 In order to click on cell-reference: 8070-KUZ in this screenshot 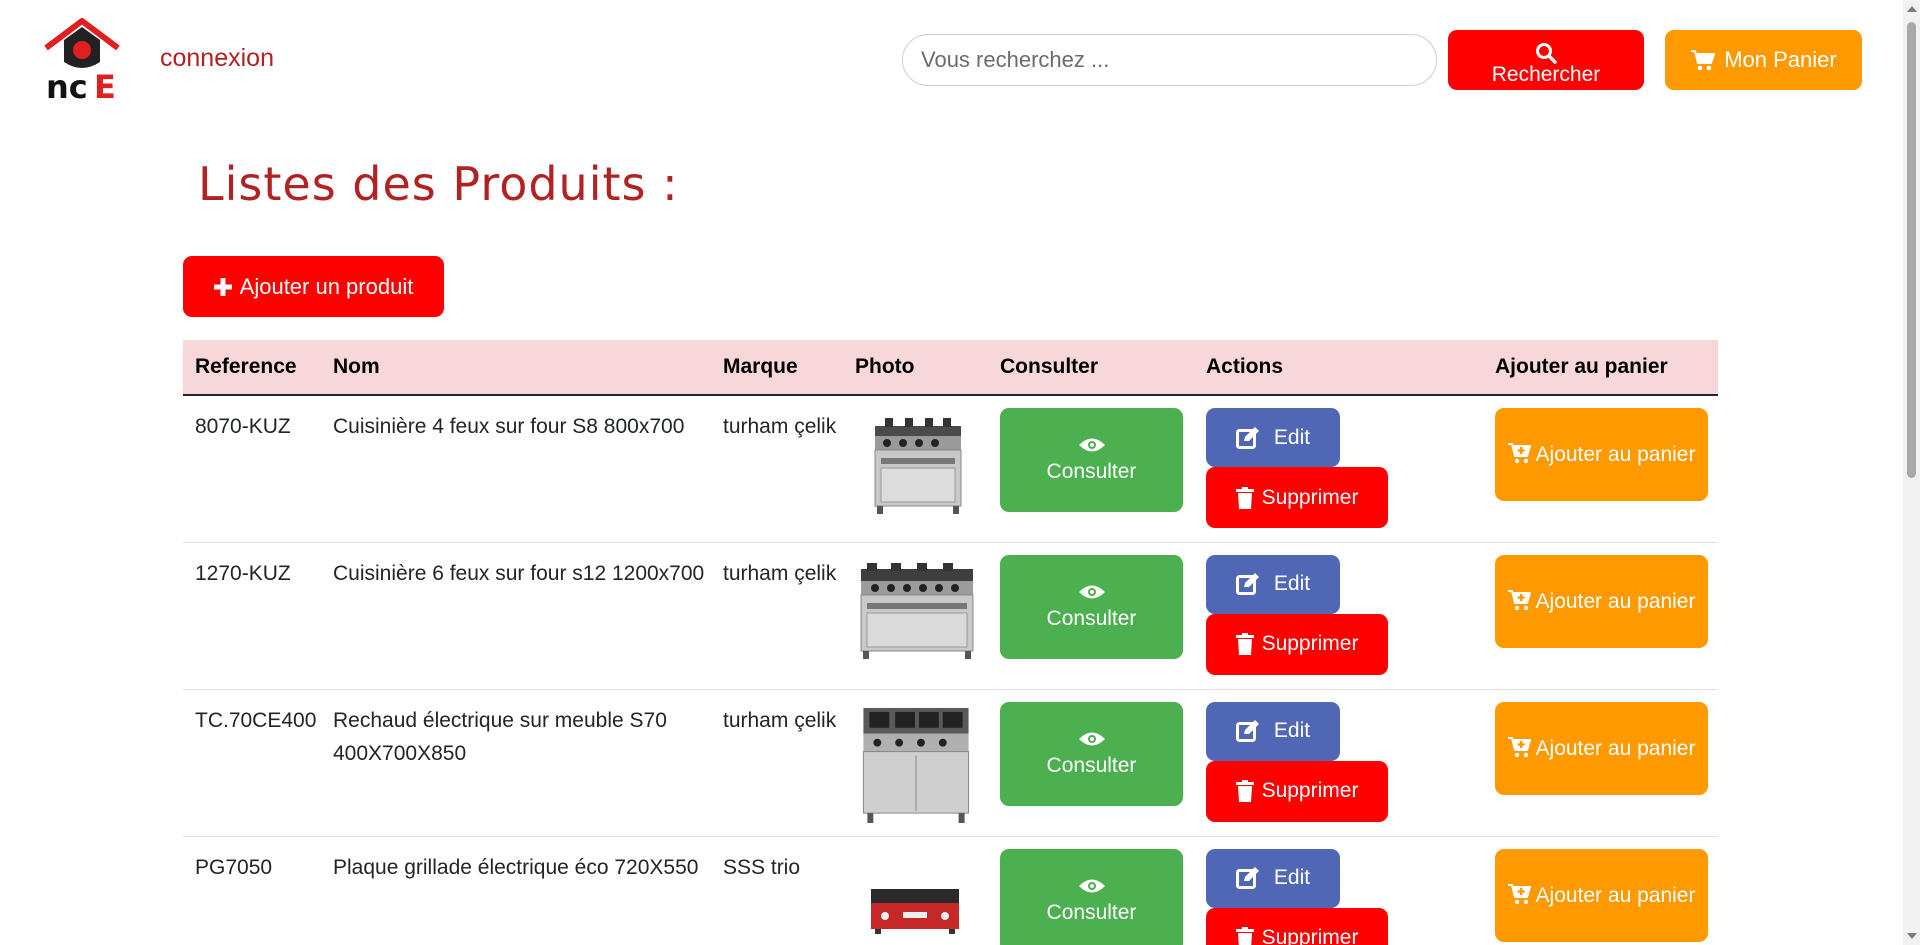, I will do `click(252, 469)`.